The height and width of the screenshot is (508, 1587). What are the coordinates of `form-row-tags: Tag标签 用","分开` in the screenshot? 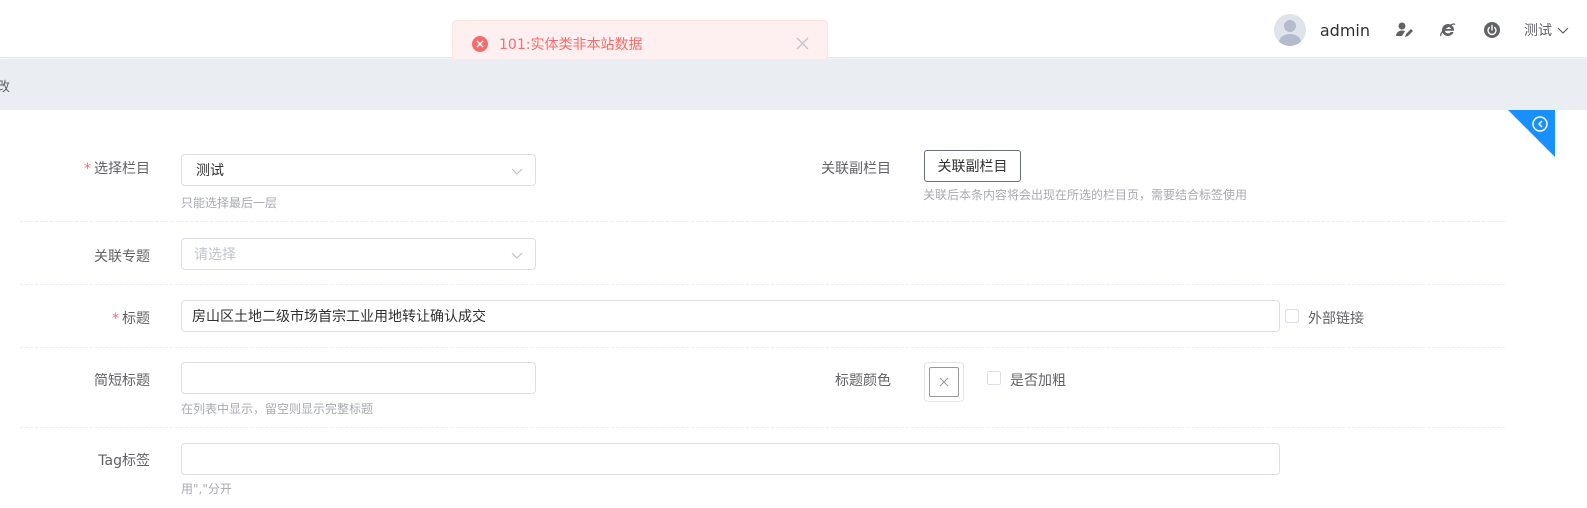 It's located at (762, 468).